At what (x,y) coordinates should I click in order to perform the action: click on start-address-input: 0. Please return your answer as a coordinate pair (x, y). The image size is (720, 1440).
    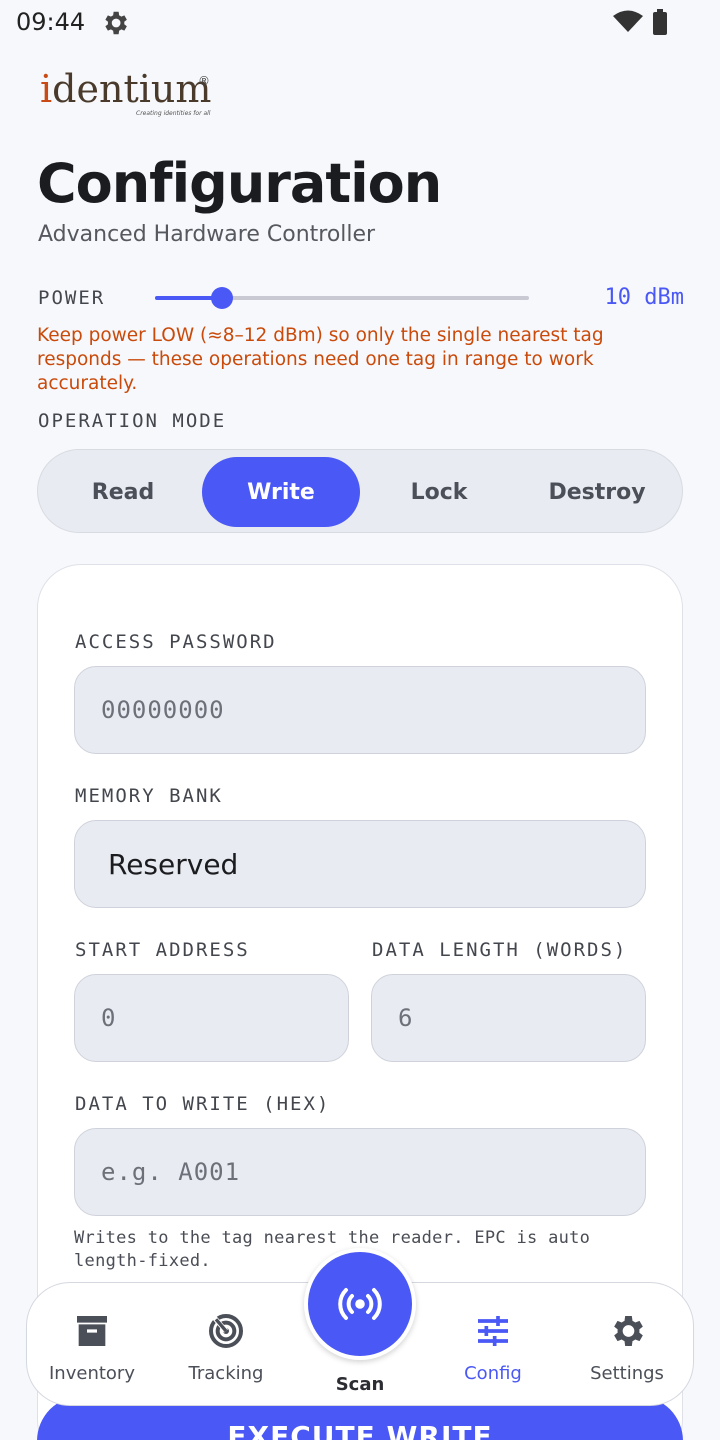
    Looking at the image, I should click on (211, 1018).